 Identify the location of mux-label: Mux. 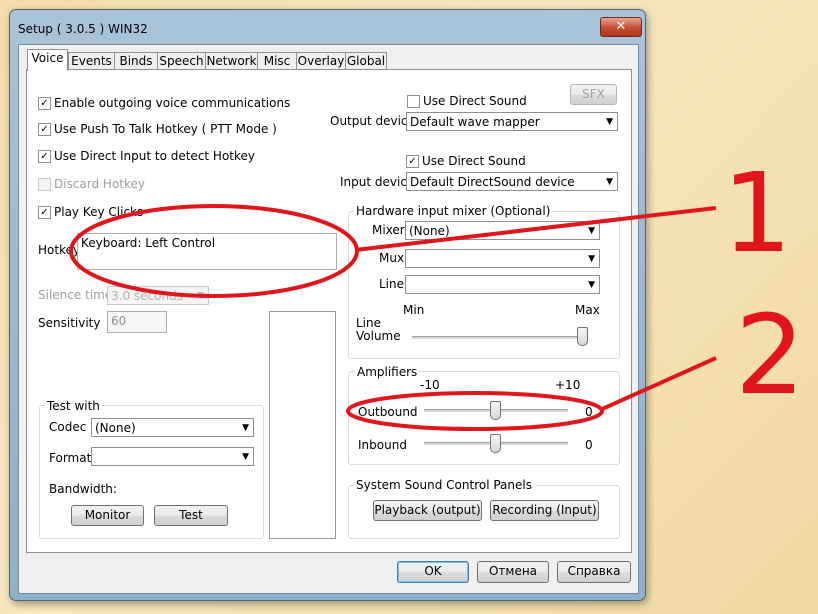
(392, 258).